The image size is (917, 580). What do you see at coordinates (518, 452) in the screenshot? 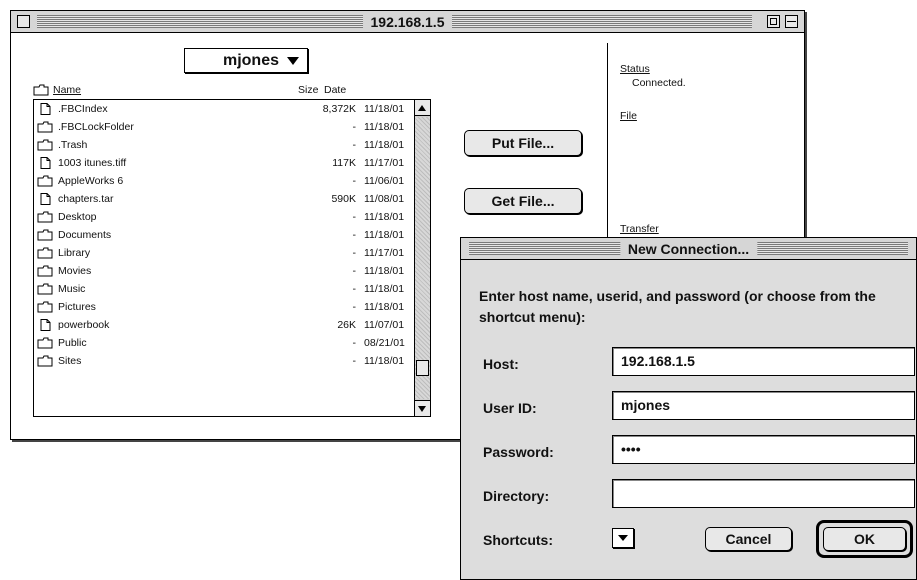
I see `password-label: Password:` at bounding box center [518, 452].